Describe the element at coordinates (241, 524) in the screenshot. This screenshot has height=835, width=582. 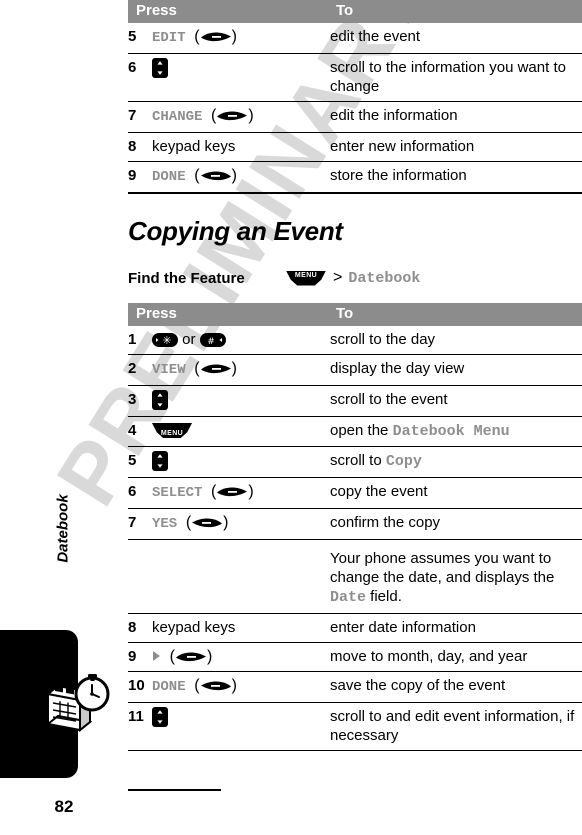
I see `step-press: YES ()` at that location.